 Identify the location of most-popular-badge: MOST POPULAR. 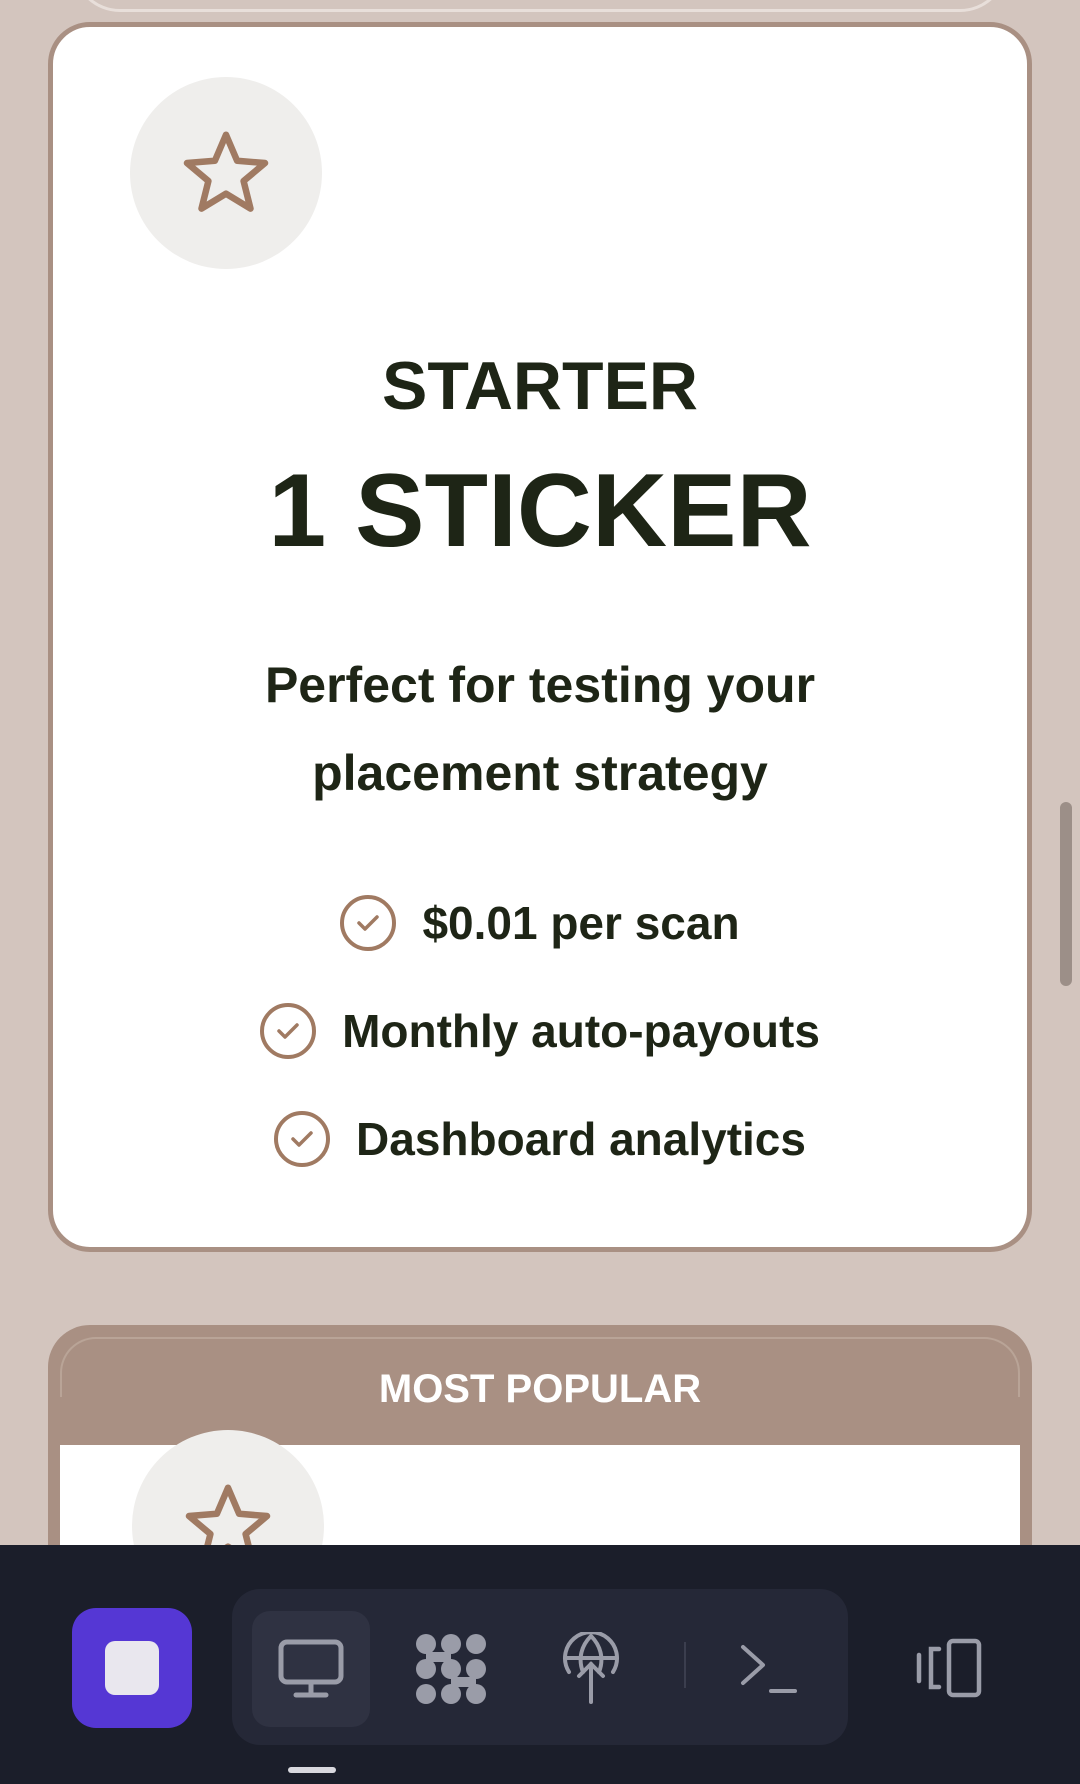
(540, 1389).